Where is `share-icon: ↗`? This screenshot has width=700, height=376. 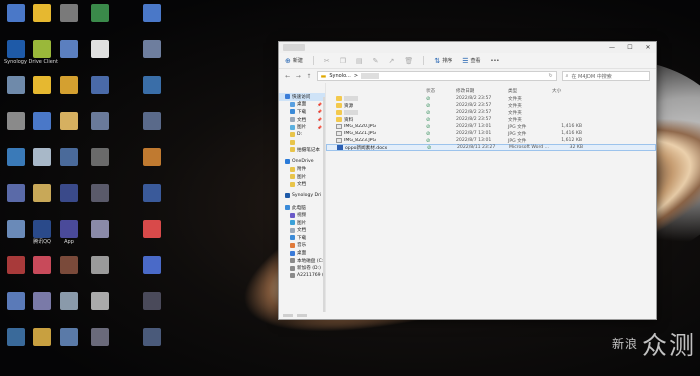
share-icon: ↗ is located at coordinates (392, 61).